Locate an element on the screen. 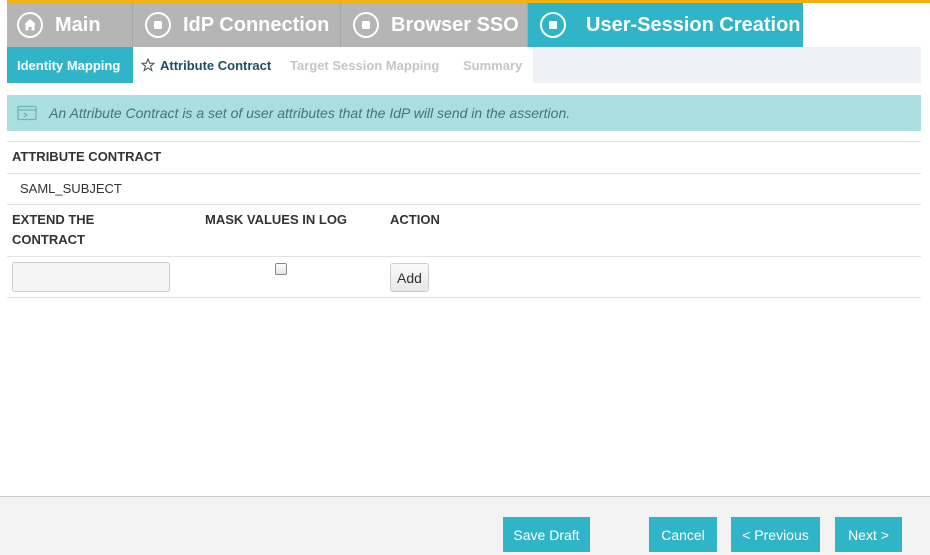  tab-browser-sso: Browser SSO is located at coordinates (434, 25).